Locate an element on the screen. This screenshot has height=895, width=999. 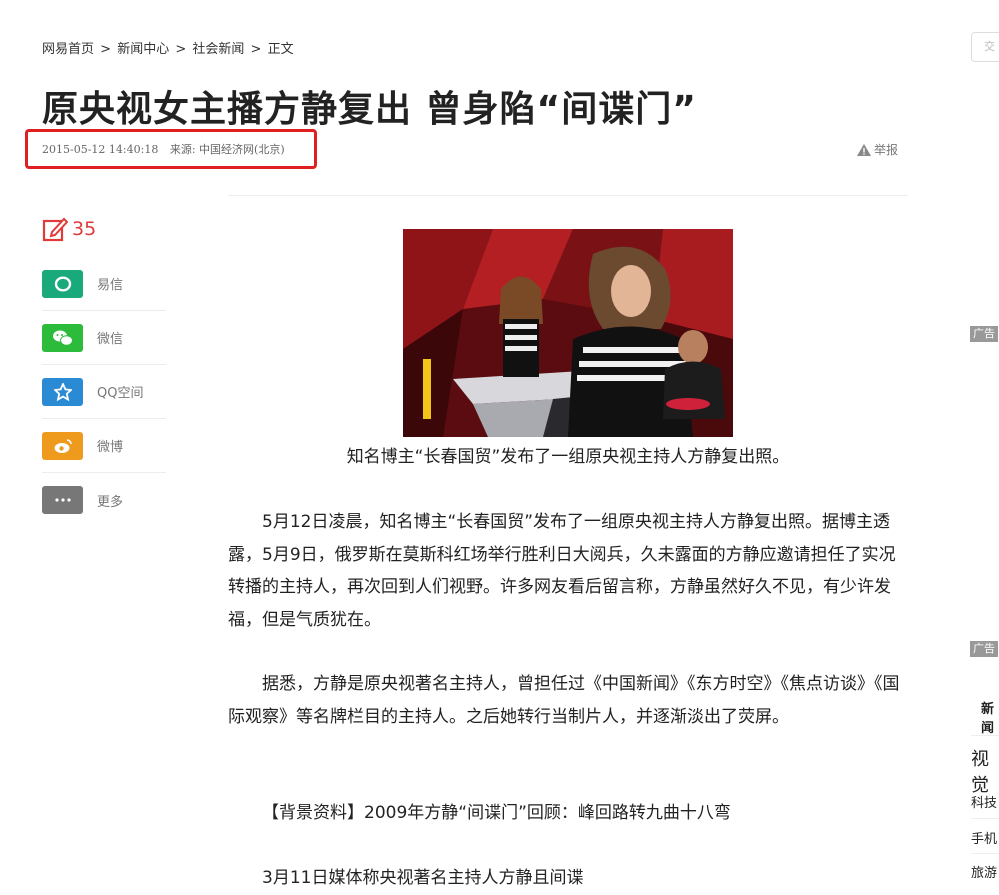
warning-icon is located at coordinates (864, 149).